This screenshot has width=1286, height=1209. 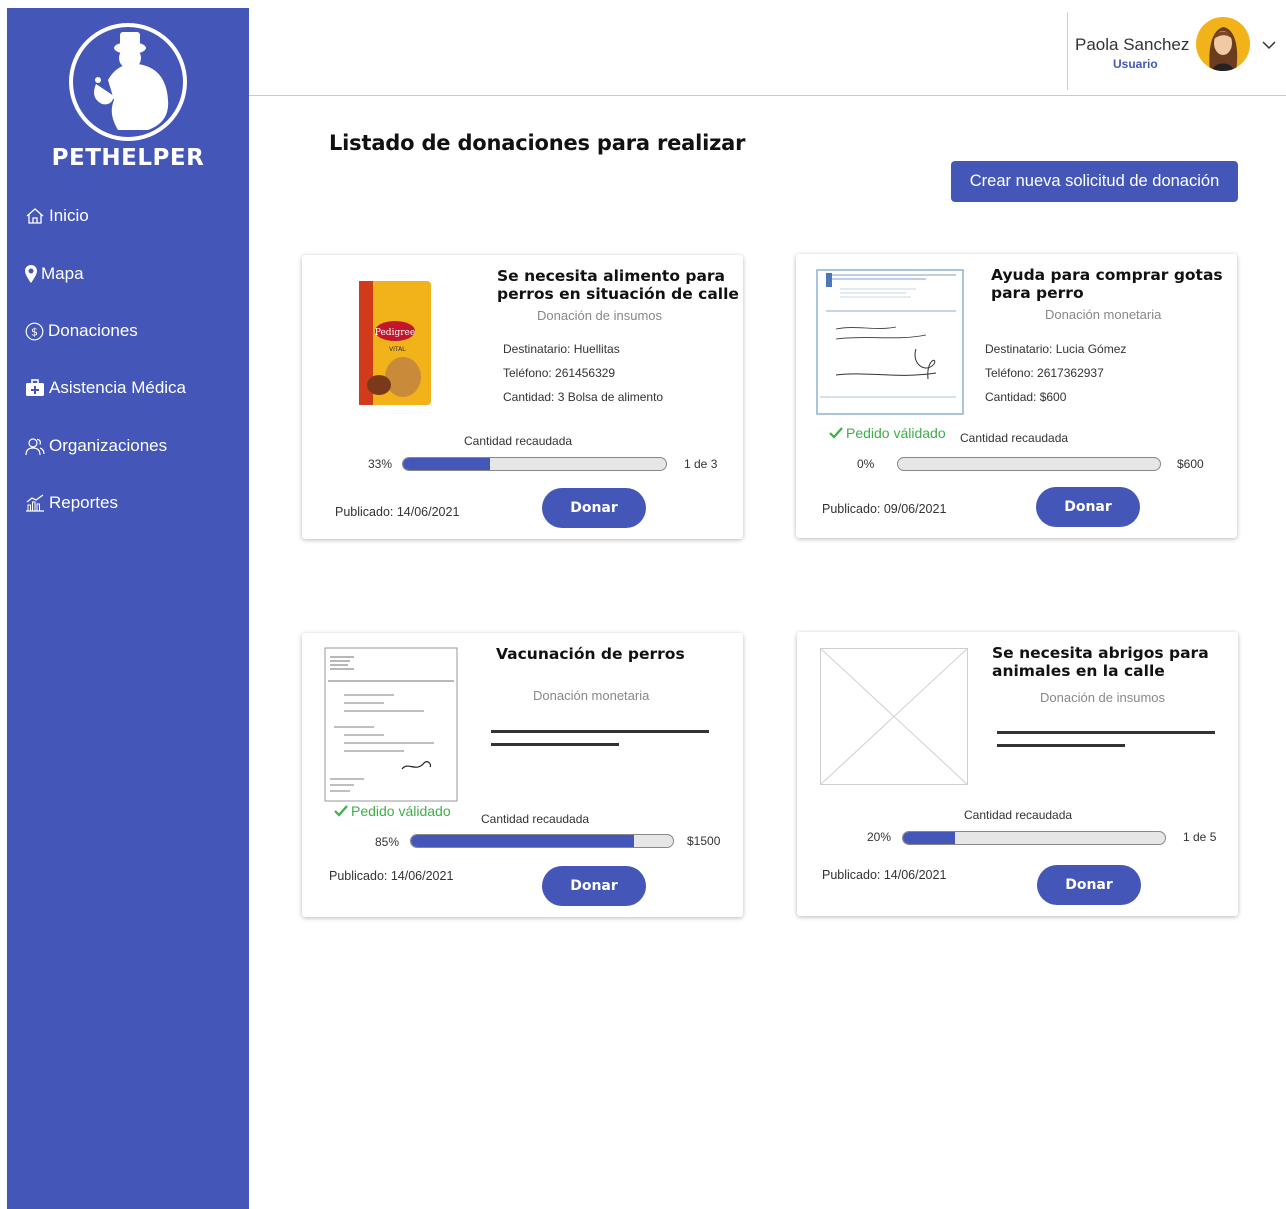 What do you see at coordinates (69, 215) in the screenshot?
I see `sidebar-item-label: Inicio` at bounding box center [69, 215].